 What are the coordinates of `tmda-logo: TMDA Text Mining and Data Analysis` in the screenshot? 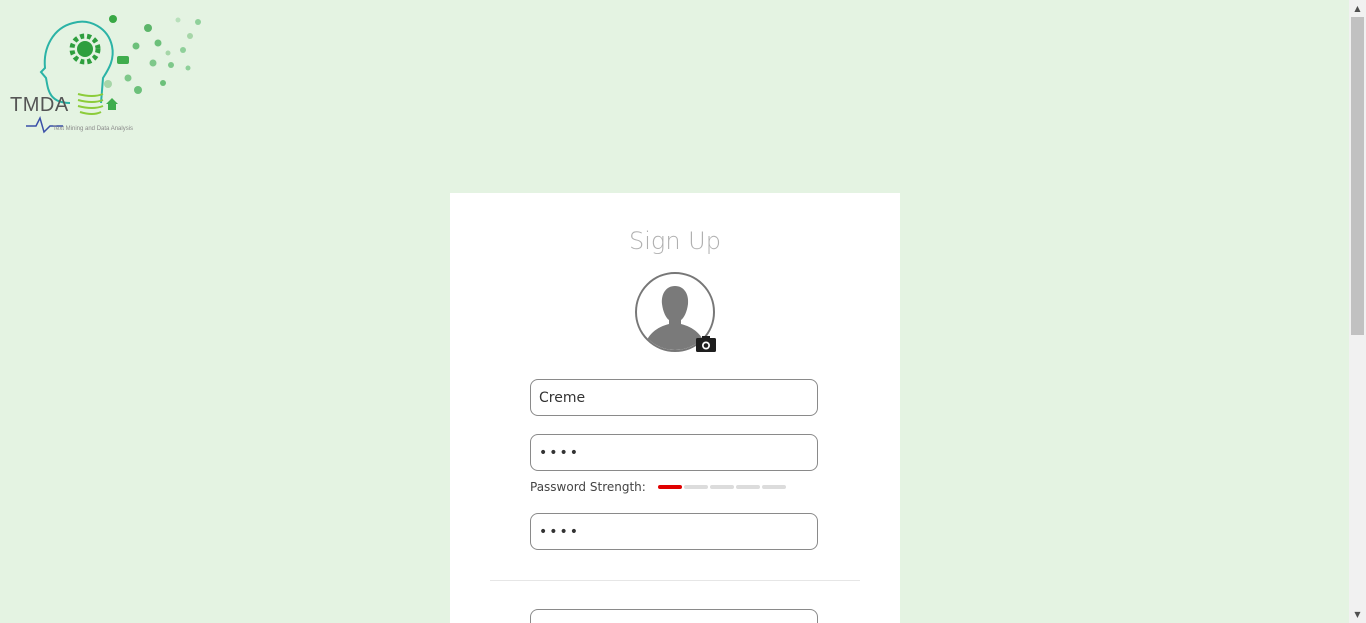 It's located at (113, 73).